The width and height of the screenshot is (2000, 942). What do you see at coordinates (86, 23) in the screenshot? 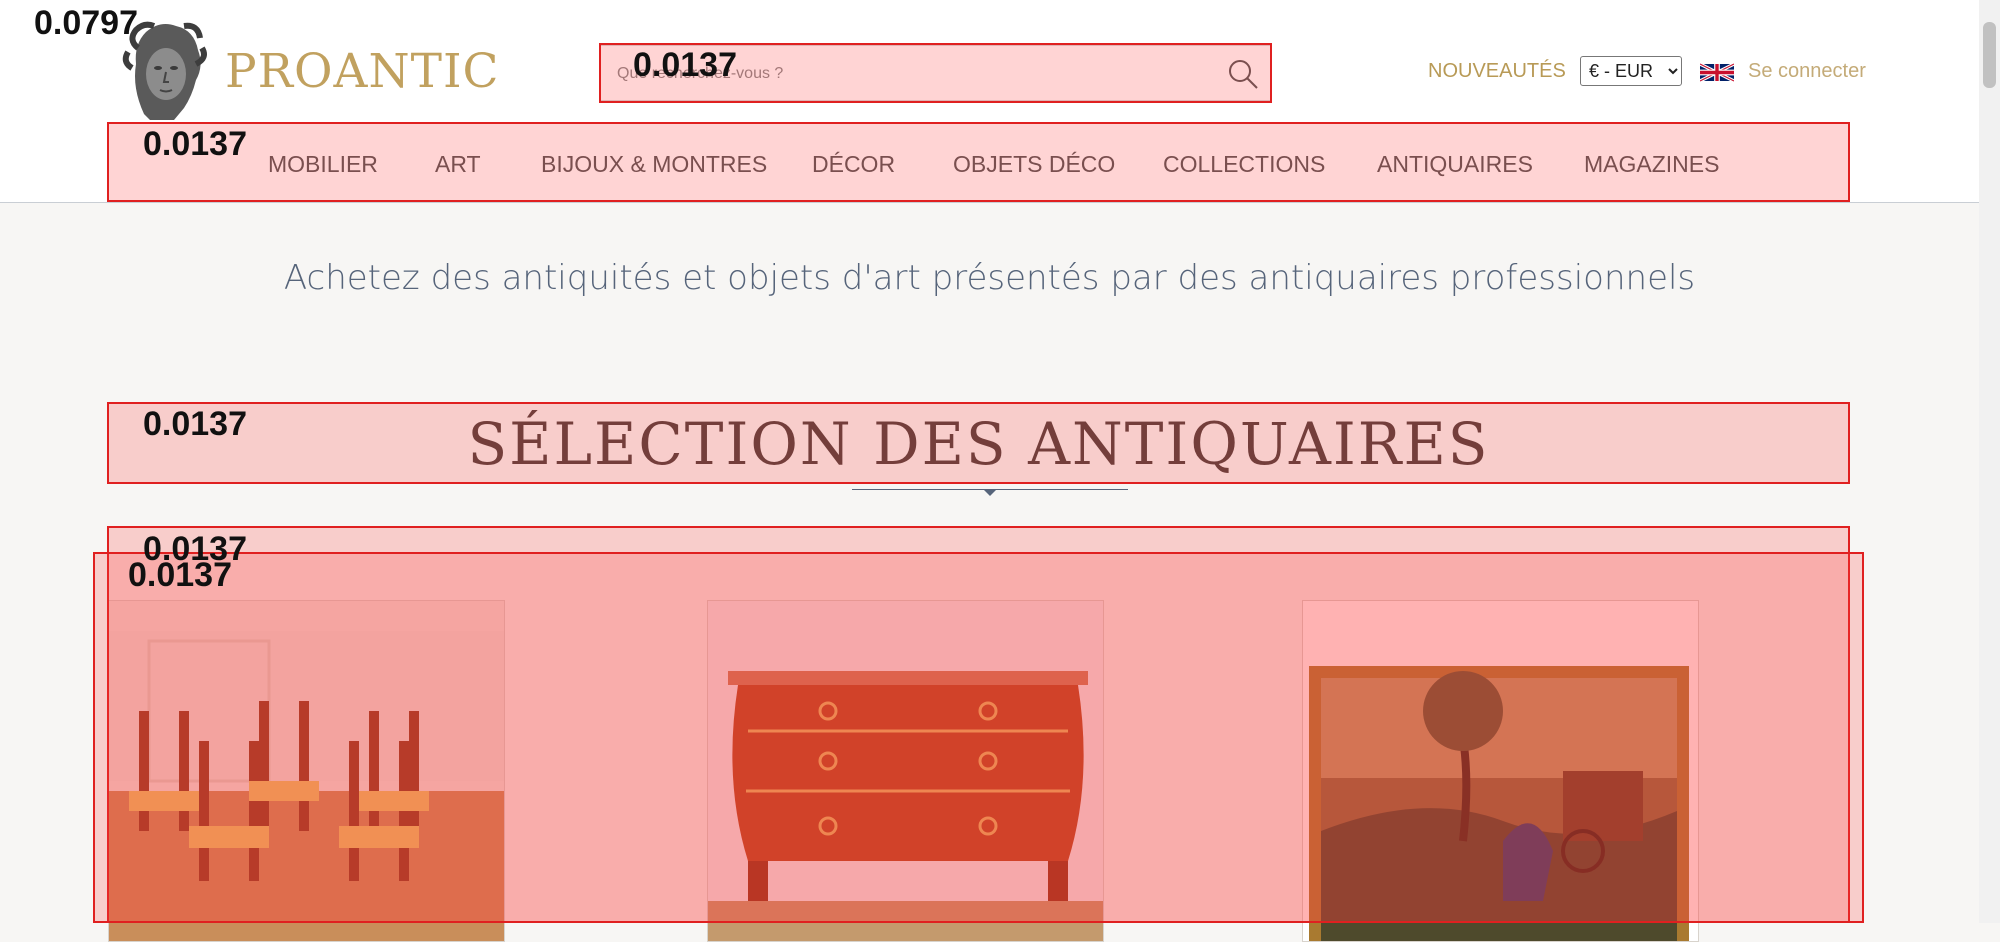
I see `overlay-label-logo: 0.0797` at bounding box center [86, 23].